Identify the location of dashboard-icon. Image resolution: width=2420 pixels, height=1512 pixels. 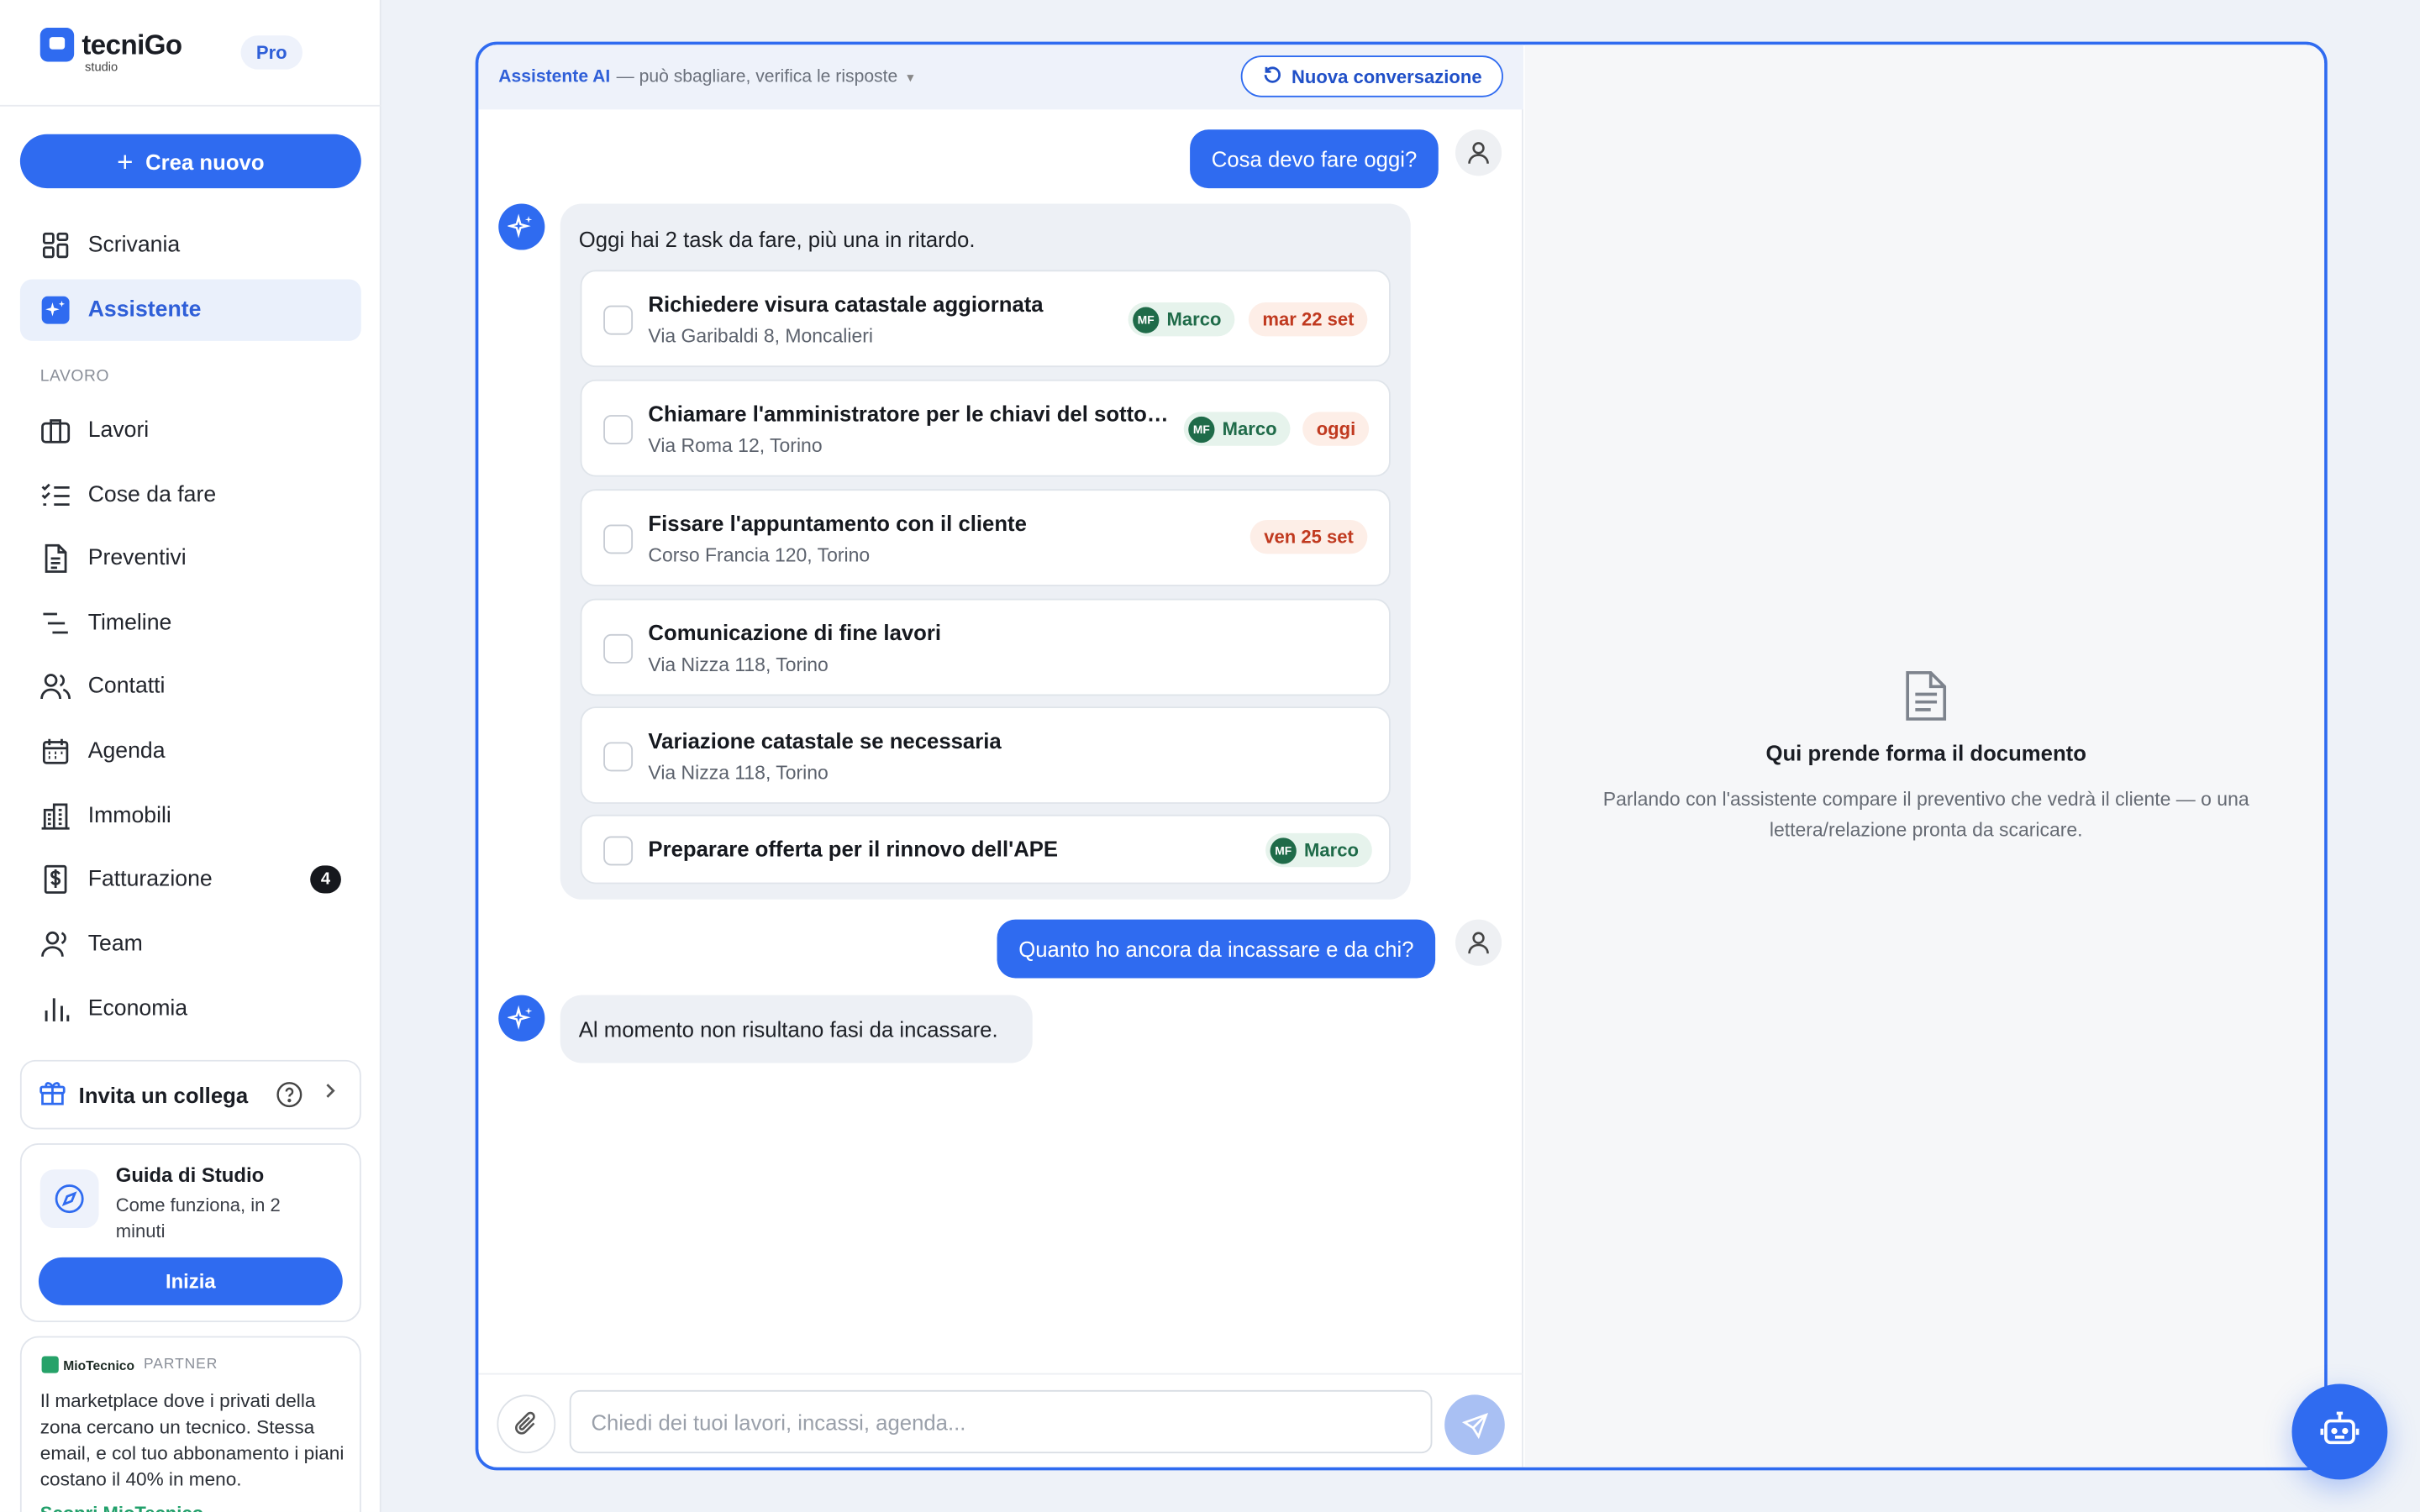
(55, 245).